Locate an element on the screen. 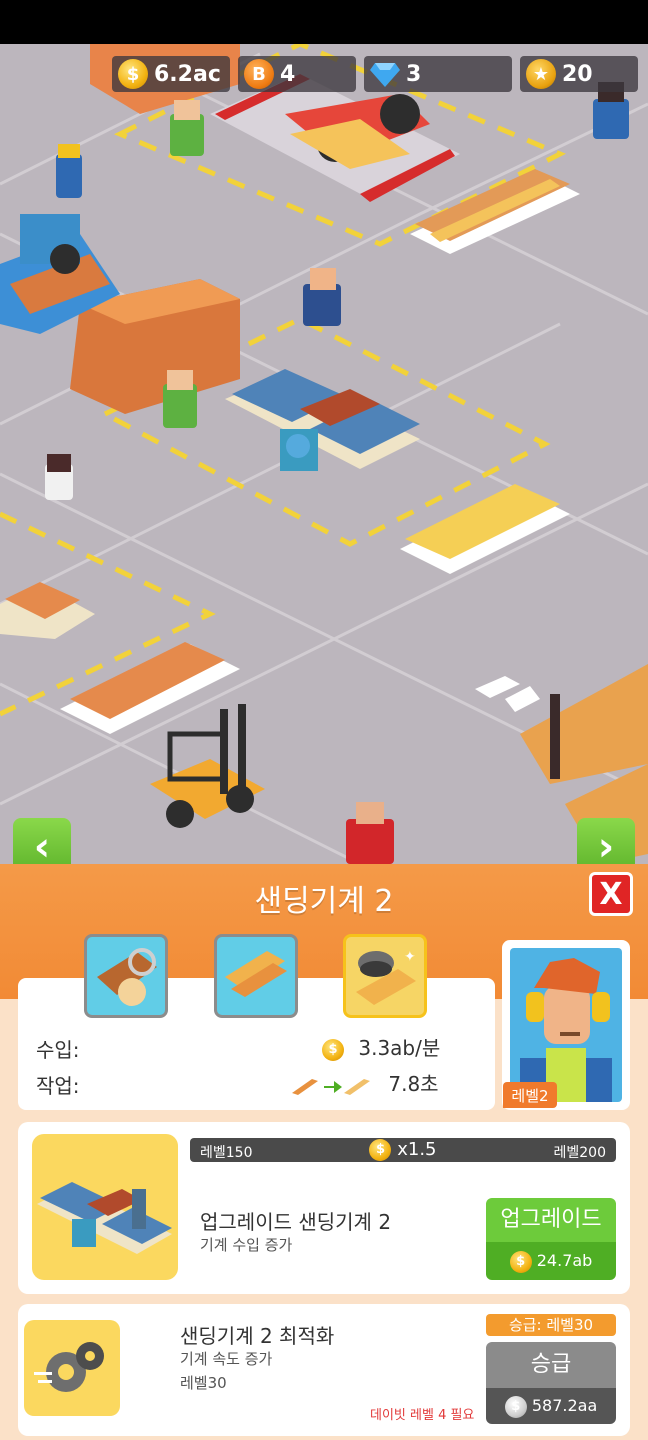  promote-button: 승급 $ 587.2aa is located at coordinates (551, 1383).